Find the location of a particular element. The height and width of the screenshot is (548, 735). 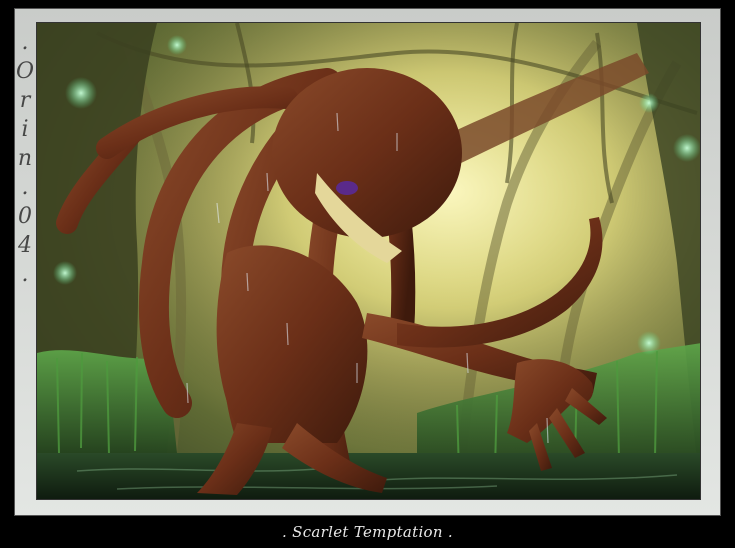

signature-char: n is located at coordinates (25, 158).